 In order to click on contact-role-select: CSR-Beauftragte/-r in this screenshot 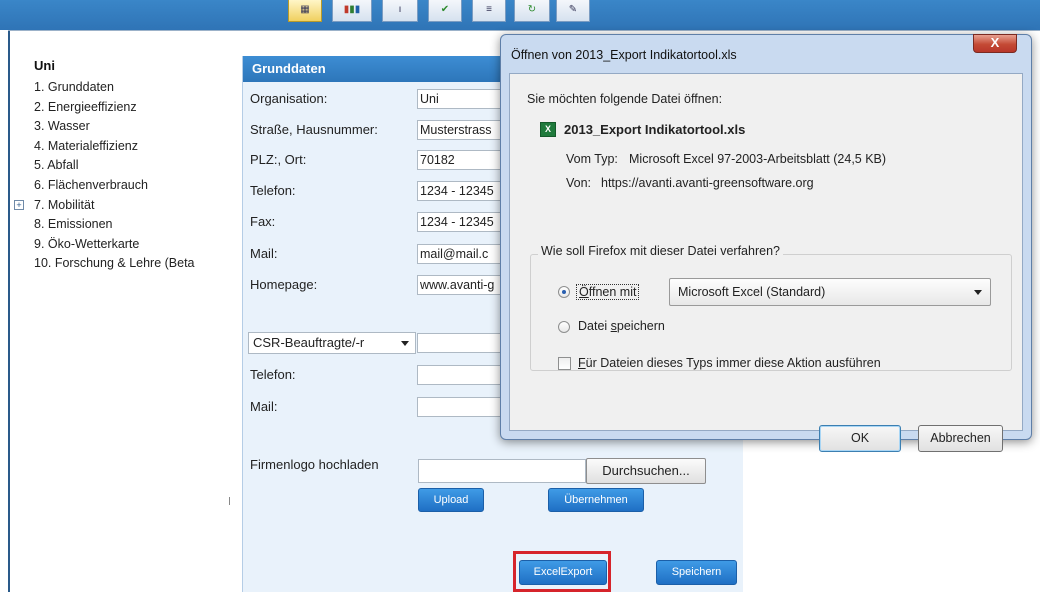, I will do `click(332, 343)`.